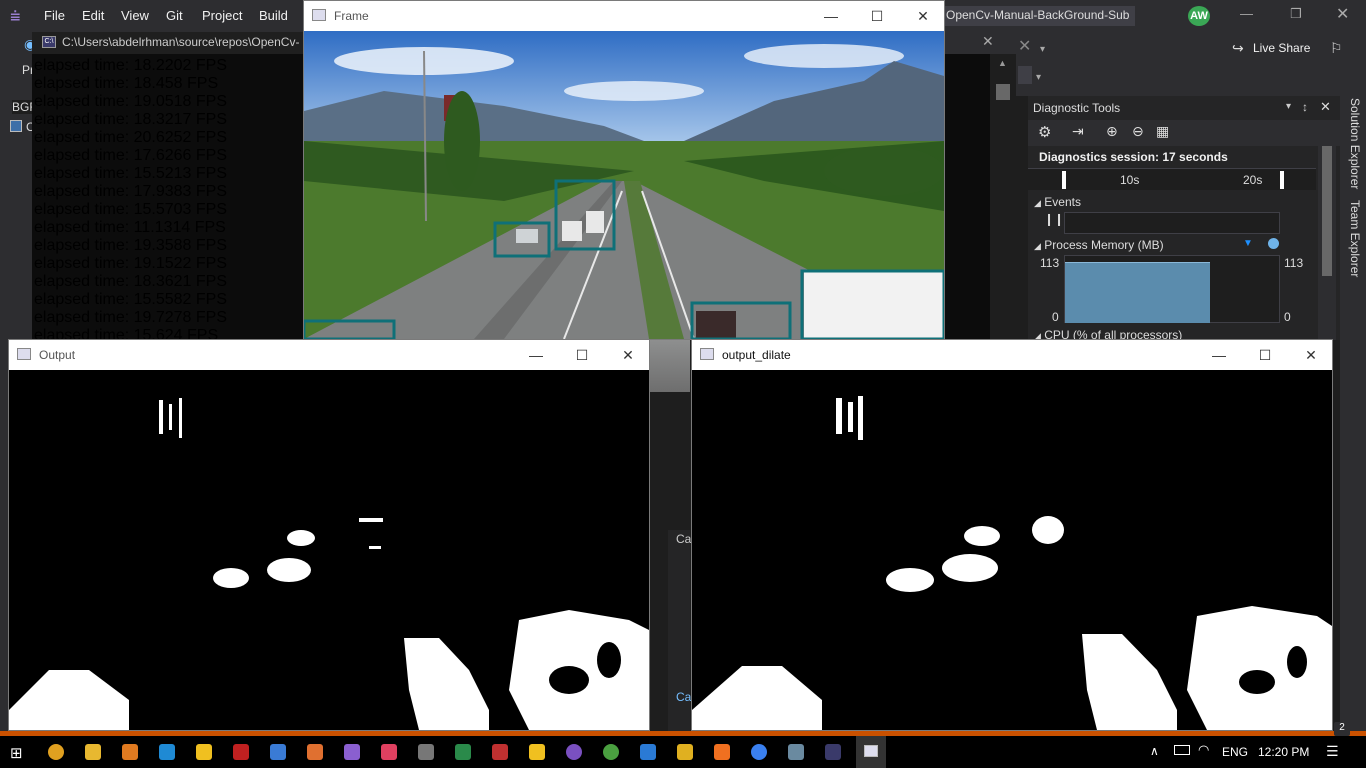  What do you see at coordinates (1003, 197) in the screenshot?
I see `console-scrollbar: ▲` at bounding box center [1003, 197].